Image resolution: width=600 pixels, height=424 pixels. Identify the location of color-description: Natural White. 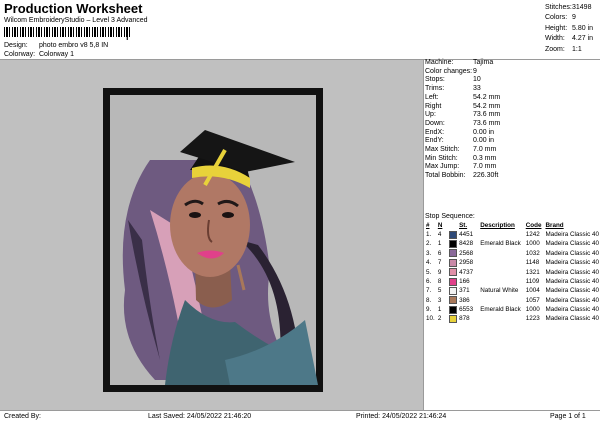
(499, 291).